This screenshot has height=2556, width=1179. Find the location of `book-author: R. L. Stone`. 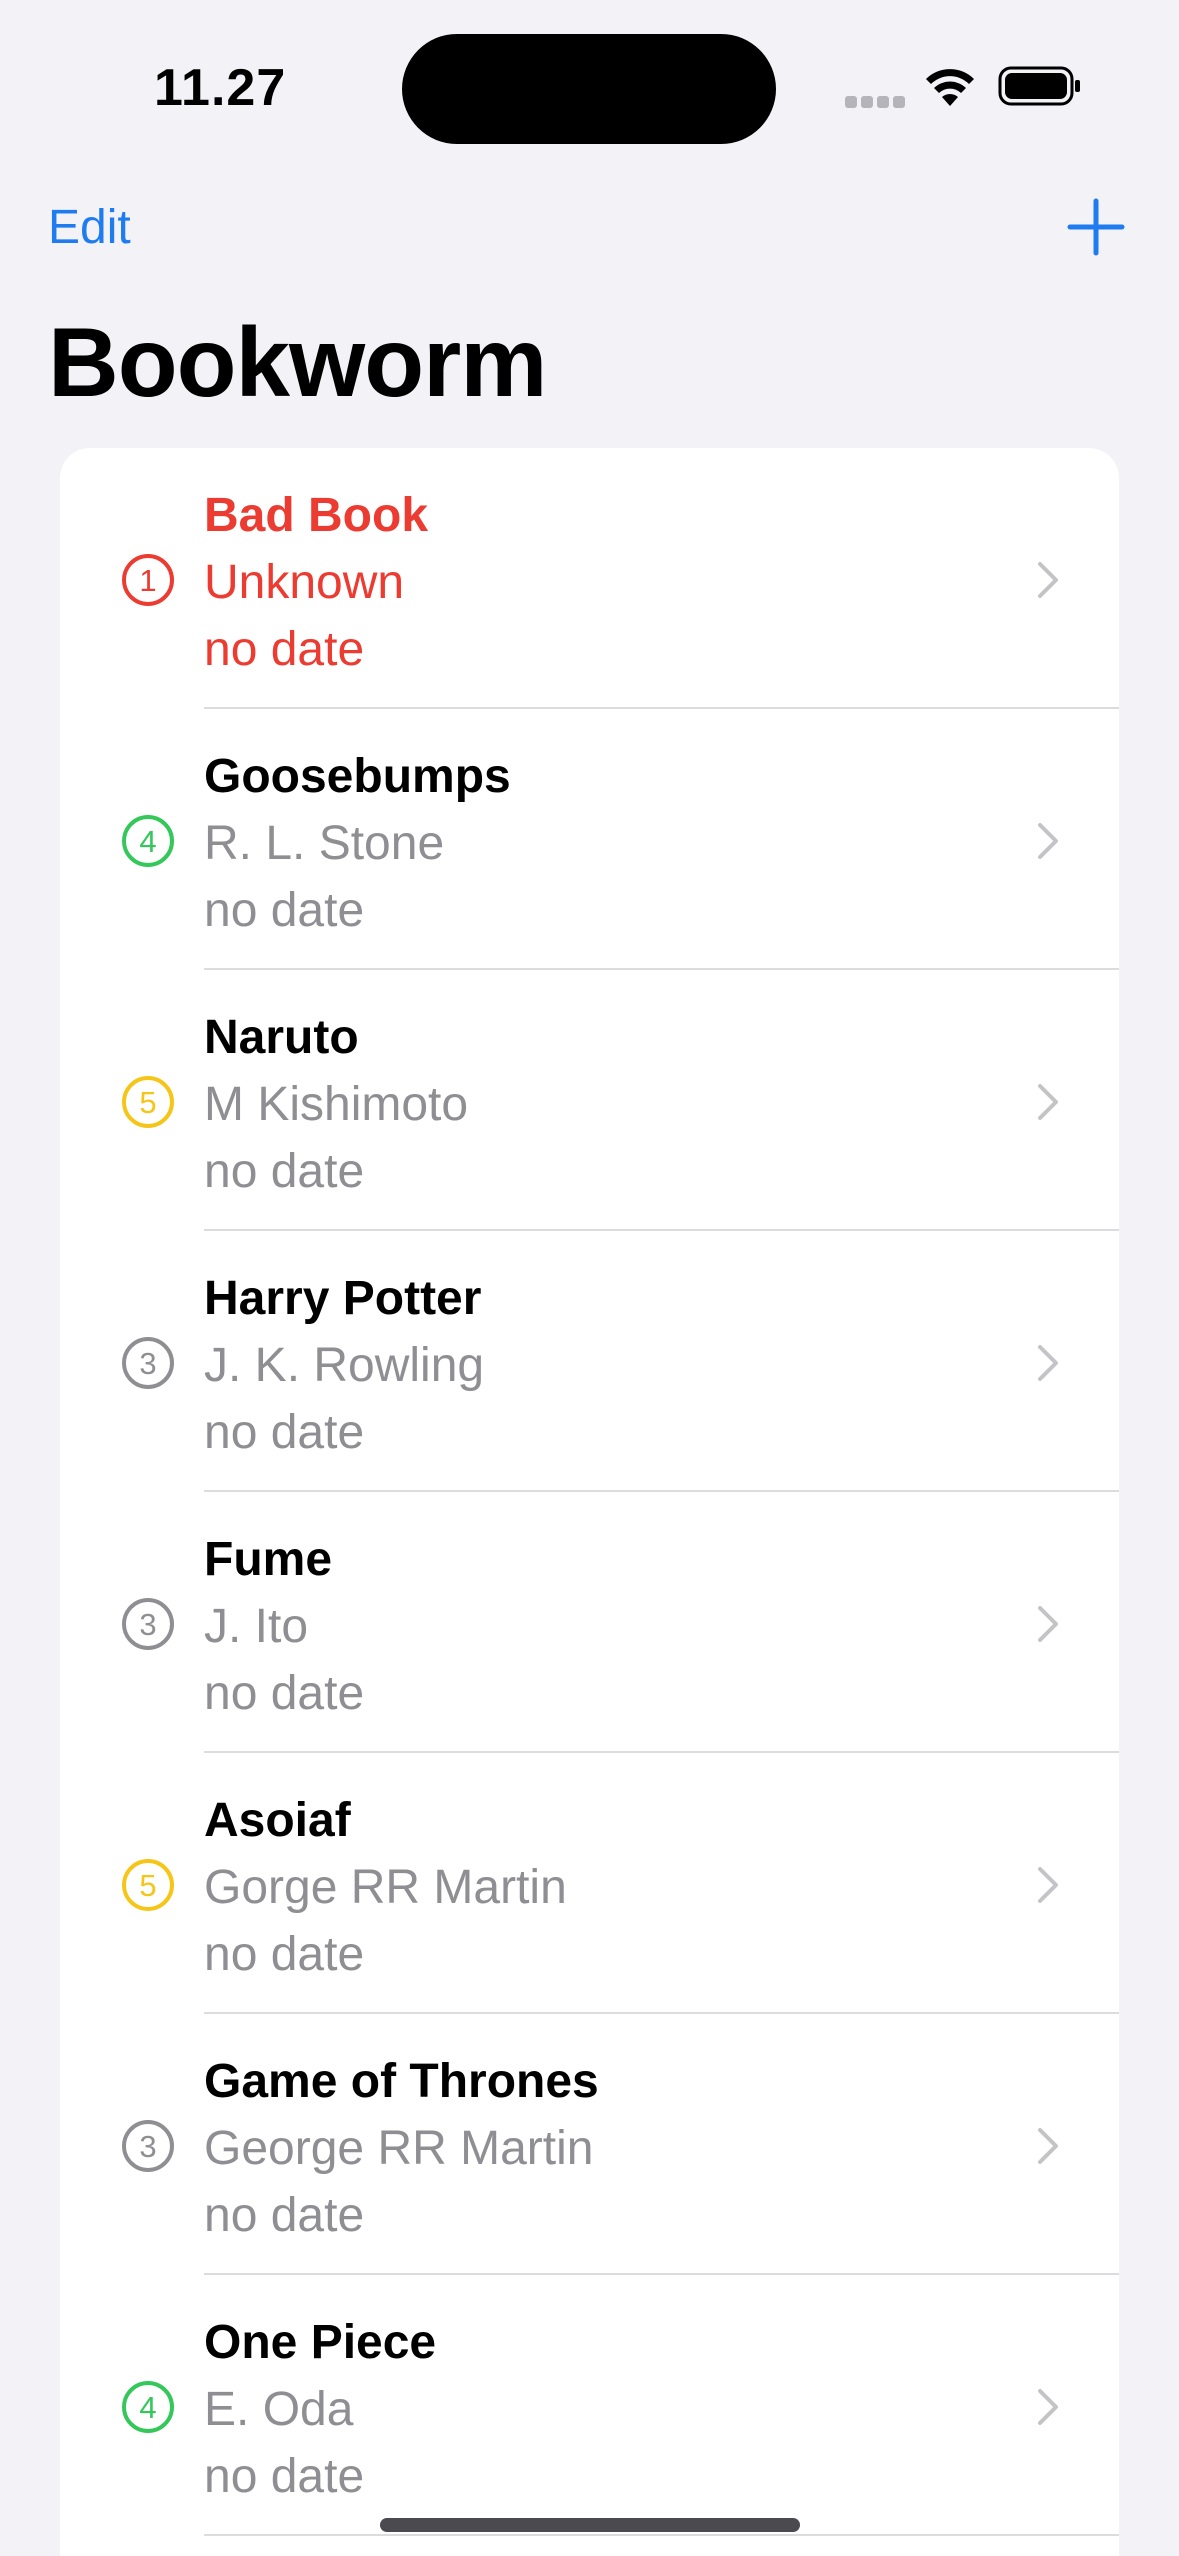

book-author: R. L. Stone is located at coordinates (324, 843).